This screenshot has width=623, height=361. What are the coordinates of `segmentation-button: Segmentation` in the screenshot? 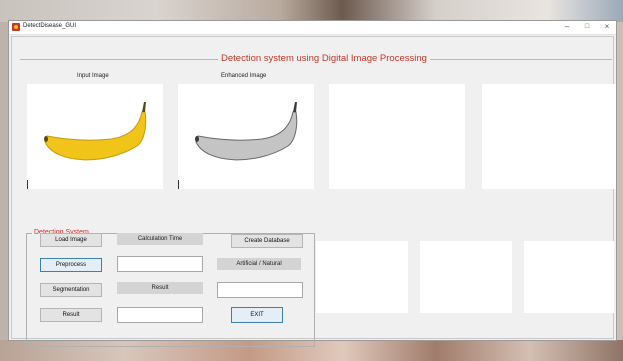 It's located at (71, 290).